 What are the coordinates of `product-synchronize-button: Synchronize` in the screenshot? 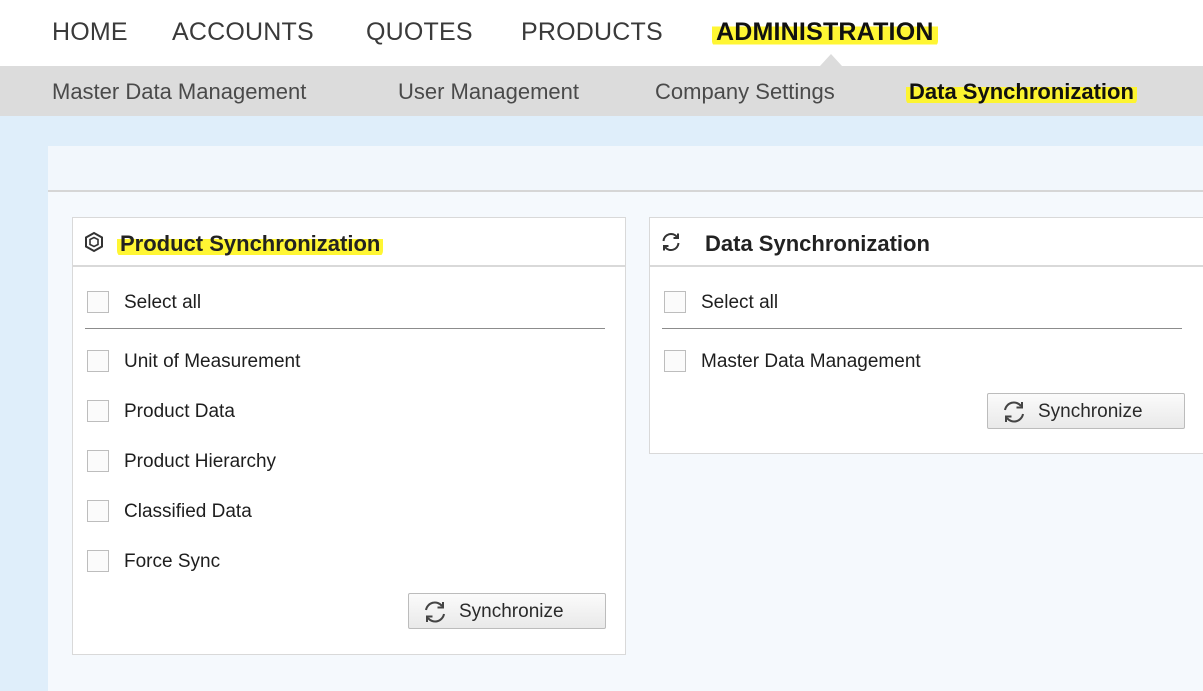 It's located at (507, 611).